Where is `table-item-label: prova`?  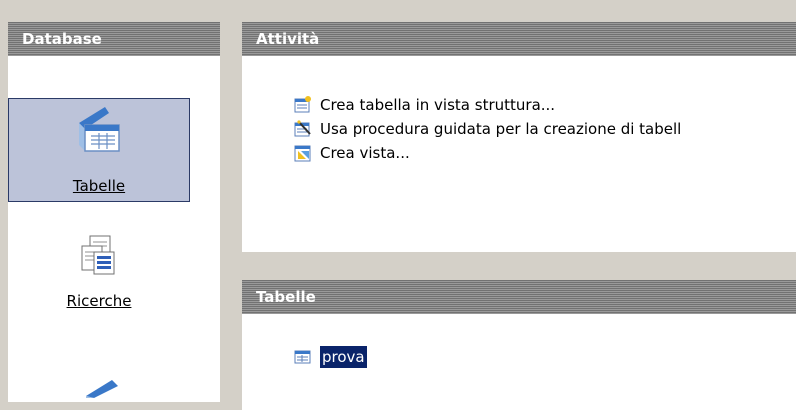
table-item-label: prova is located at coordinates (343, 357).